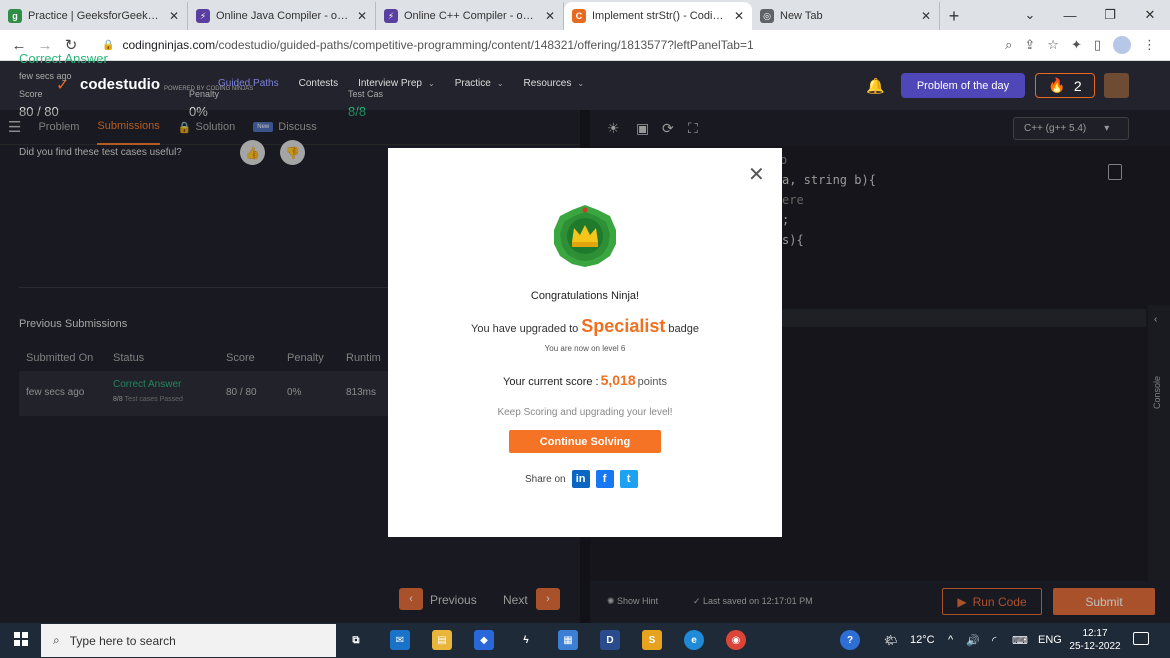 This screenshot has width=1170, height=658. What do you see at coordinates (120, 84) in the screenshot?
I see `logo-text: codestudio` at bounding box center [120, 84].